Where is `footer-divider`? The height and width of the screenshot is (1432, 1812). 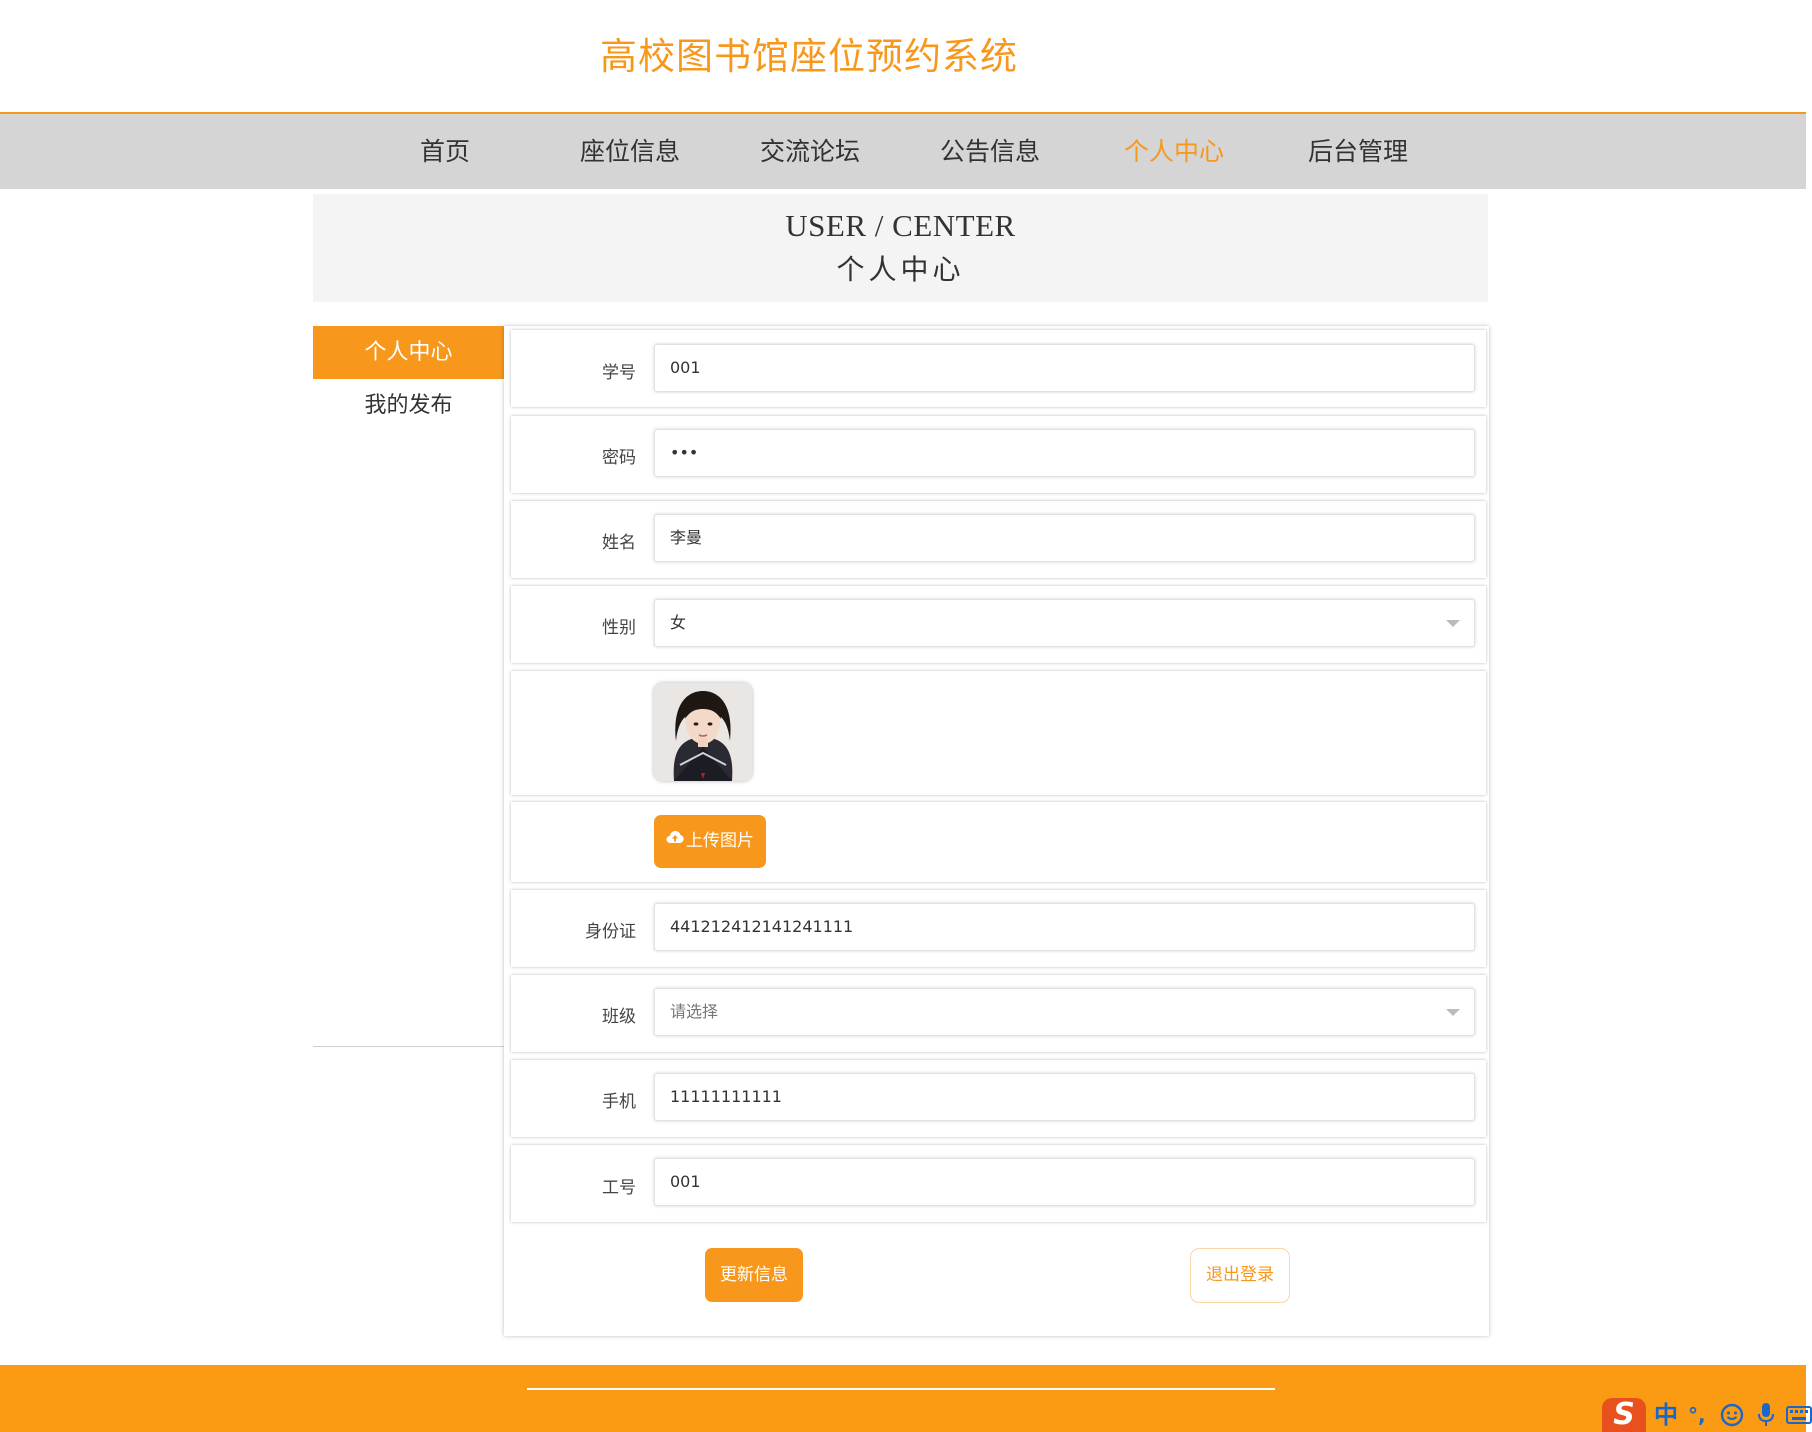
footer-divider is located at coordinates (901, 1389).